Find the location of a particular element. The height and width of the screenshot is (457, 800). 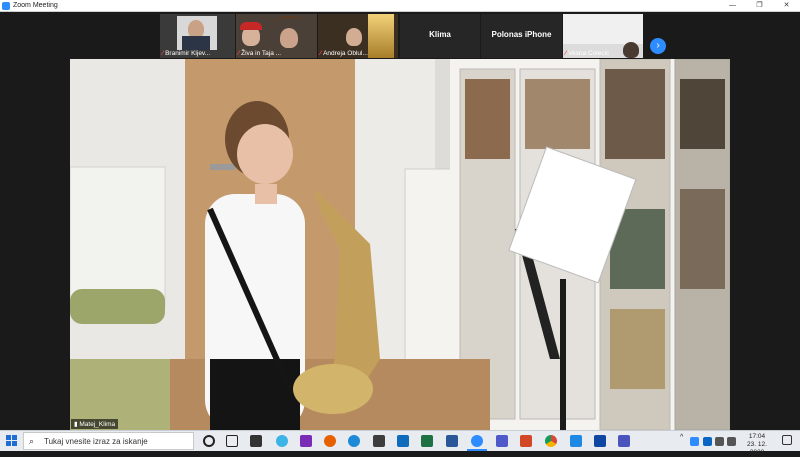

search-icon: ⌕ is located at coordinates (32, 441).